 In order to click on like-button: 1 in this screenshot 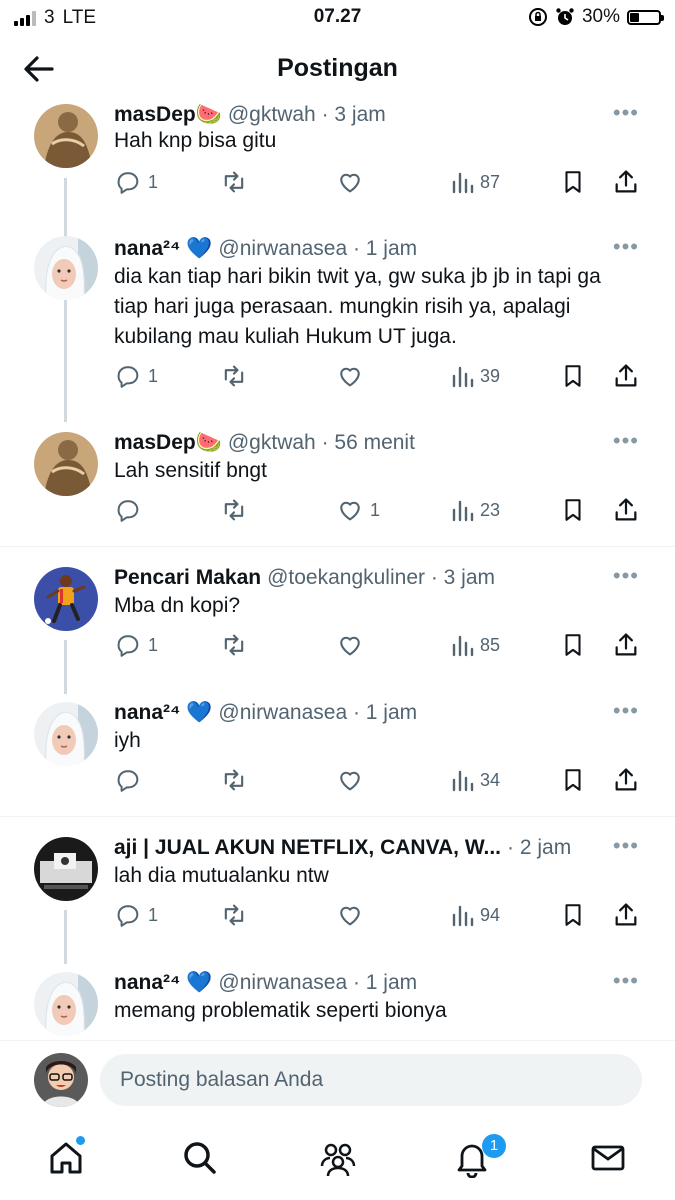, I will do `click(358, 510)`.